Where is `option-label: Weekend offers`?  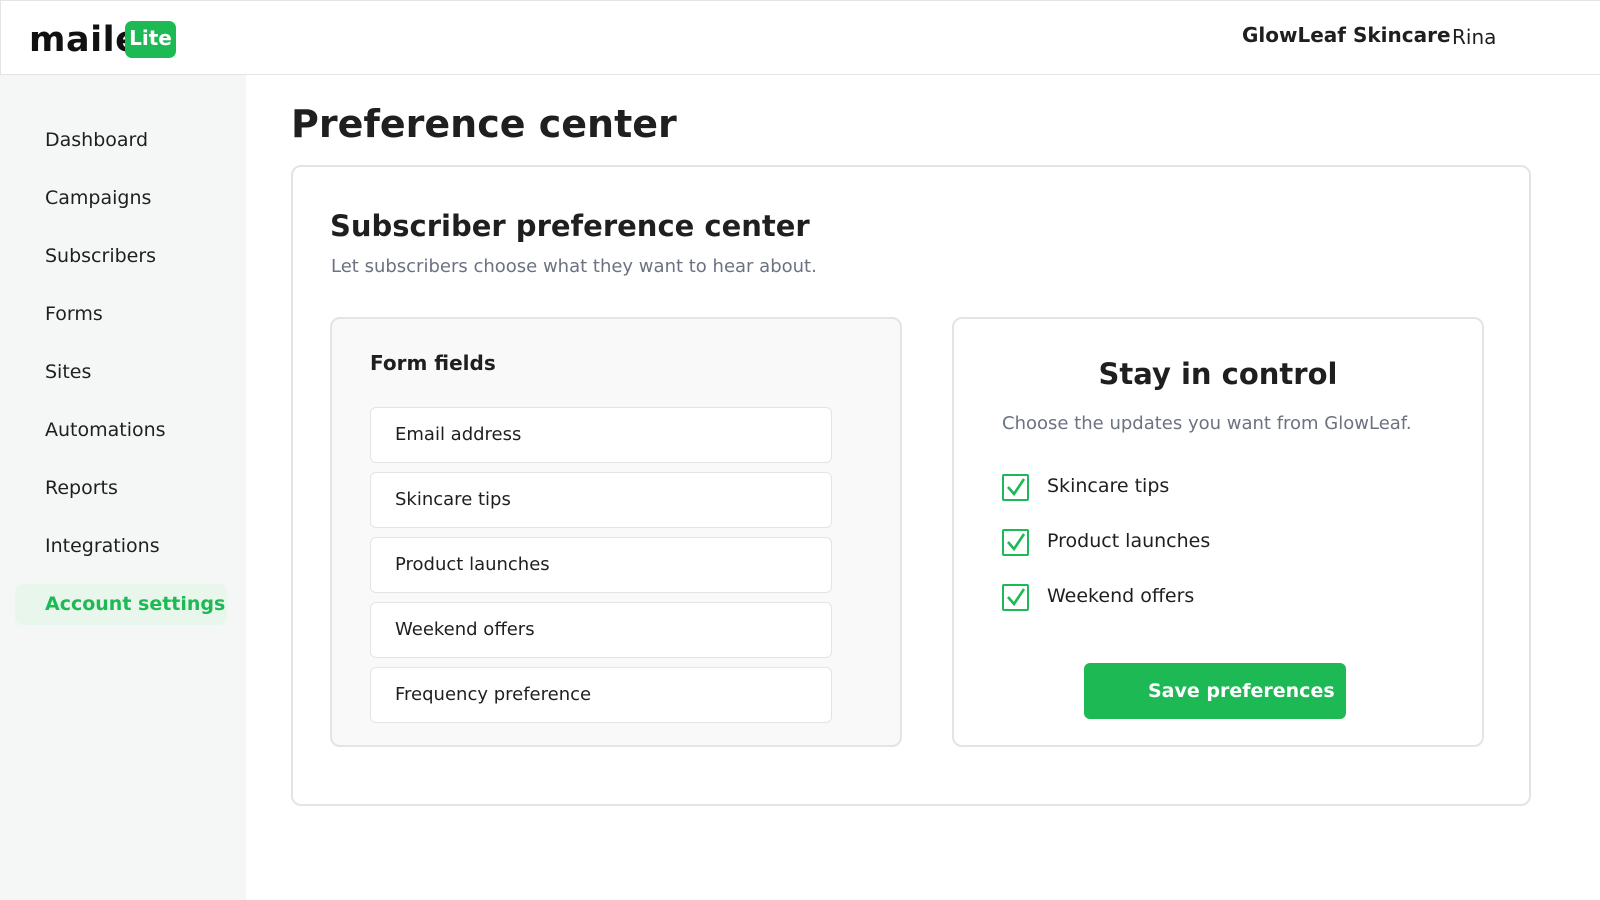 option-label: Weekend offers is located at coordinates (1121, 596).